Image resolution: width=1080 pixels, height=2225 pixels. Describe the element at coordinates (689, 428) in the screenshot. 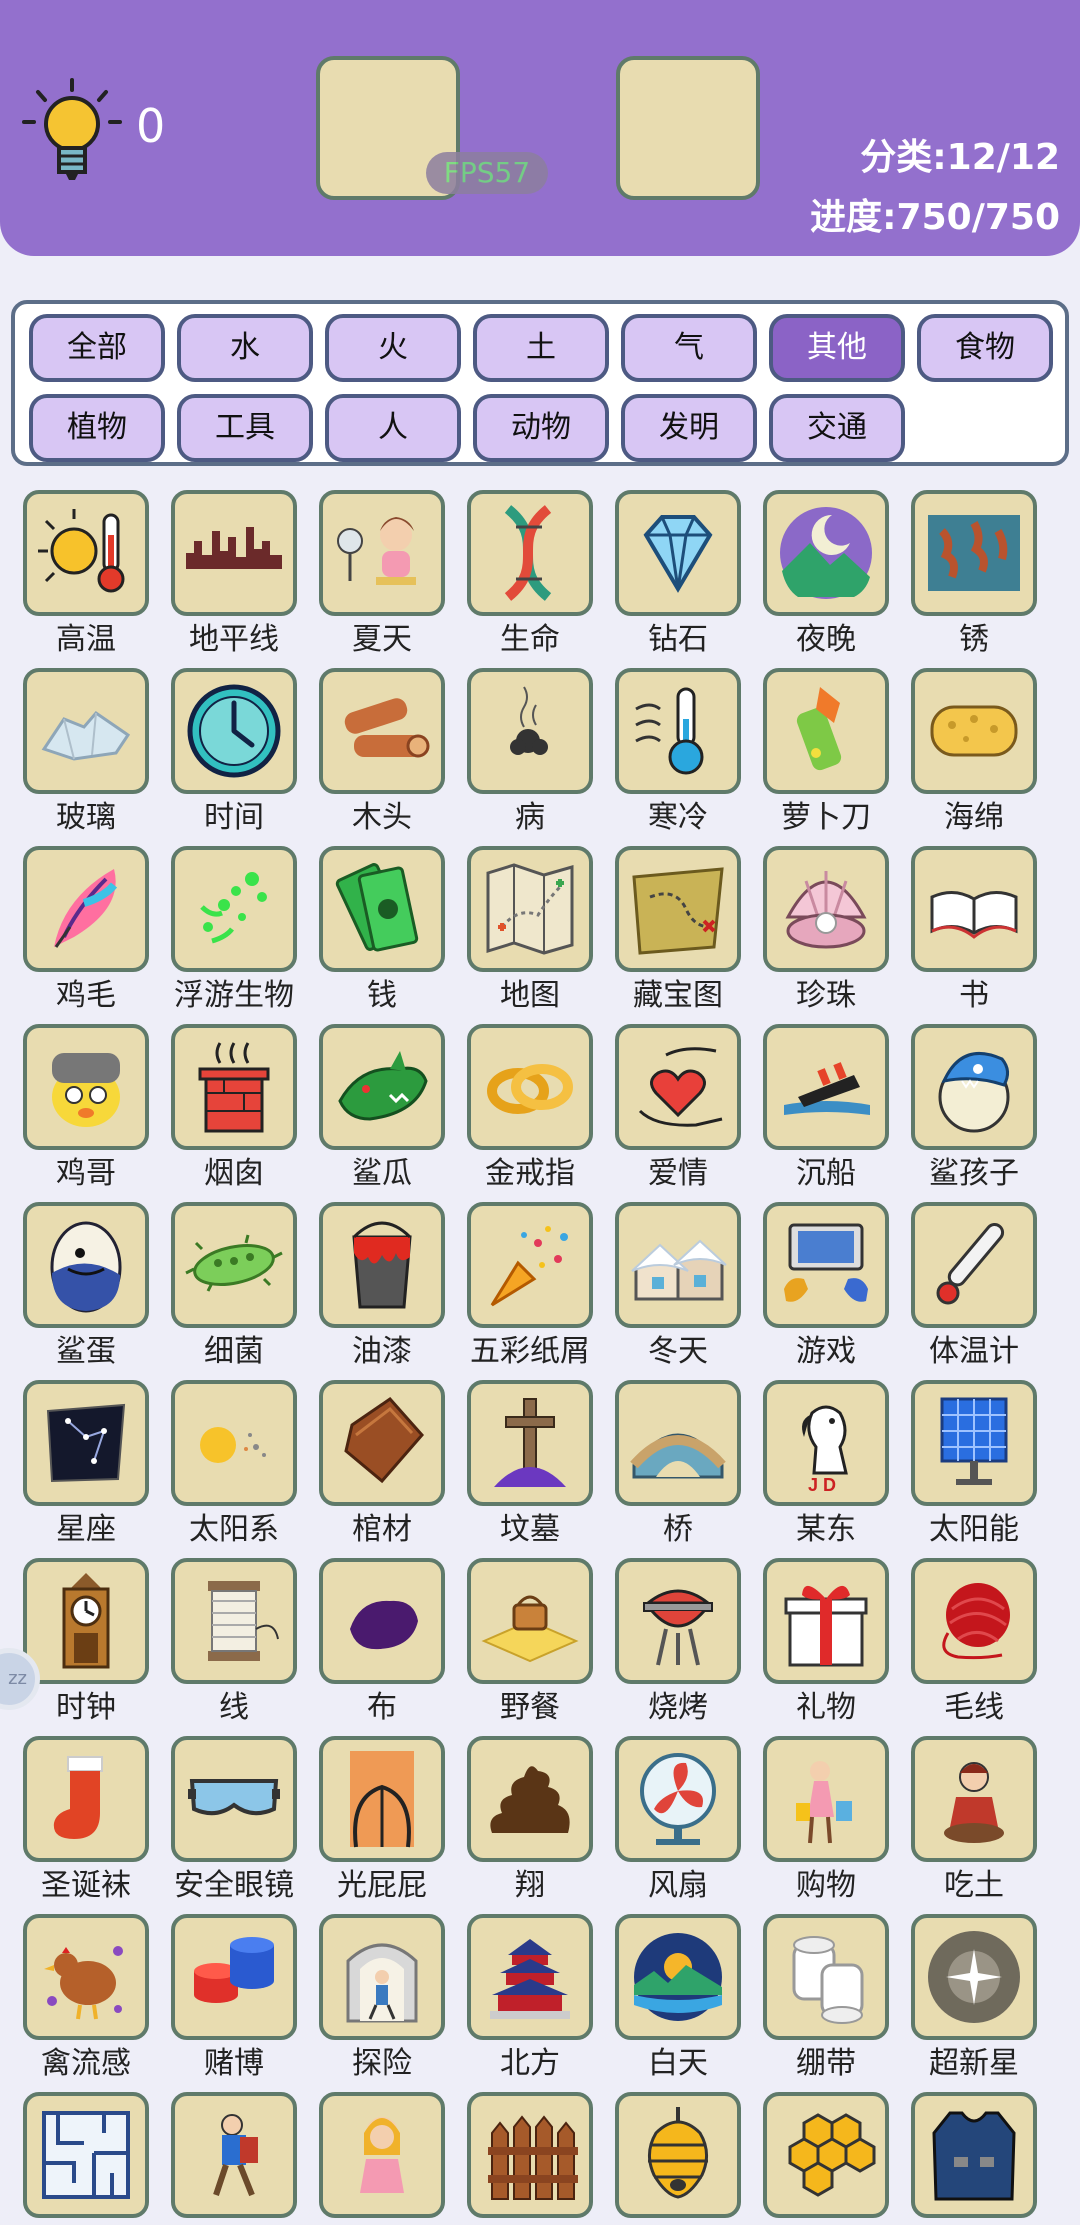

I see `tab-11: 发明` at that location.